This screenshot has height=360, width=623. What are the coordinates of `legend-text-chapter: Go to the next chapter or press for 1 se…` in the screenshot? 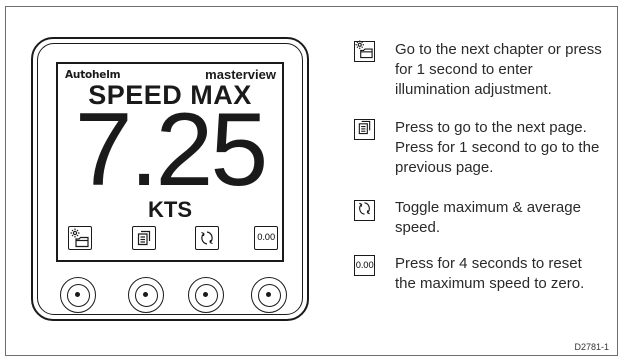 It's located at (498, 69).